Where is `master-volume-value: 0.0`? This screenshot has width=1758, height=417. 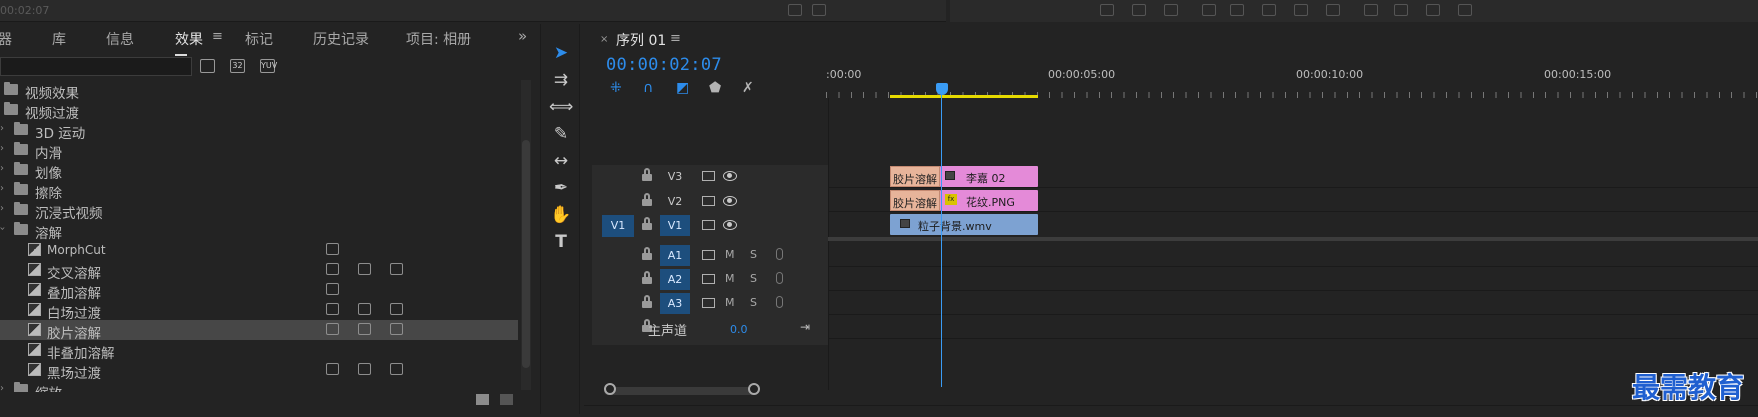 master-volume-value: 0.0 is located at coordinates (739, 329).